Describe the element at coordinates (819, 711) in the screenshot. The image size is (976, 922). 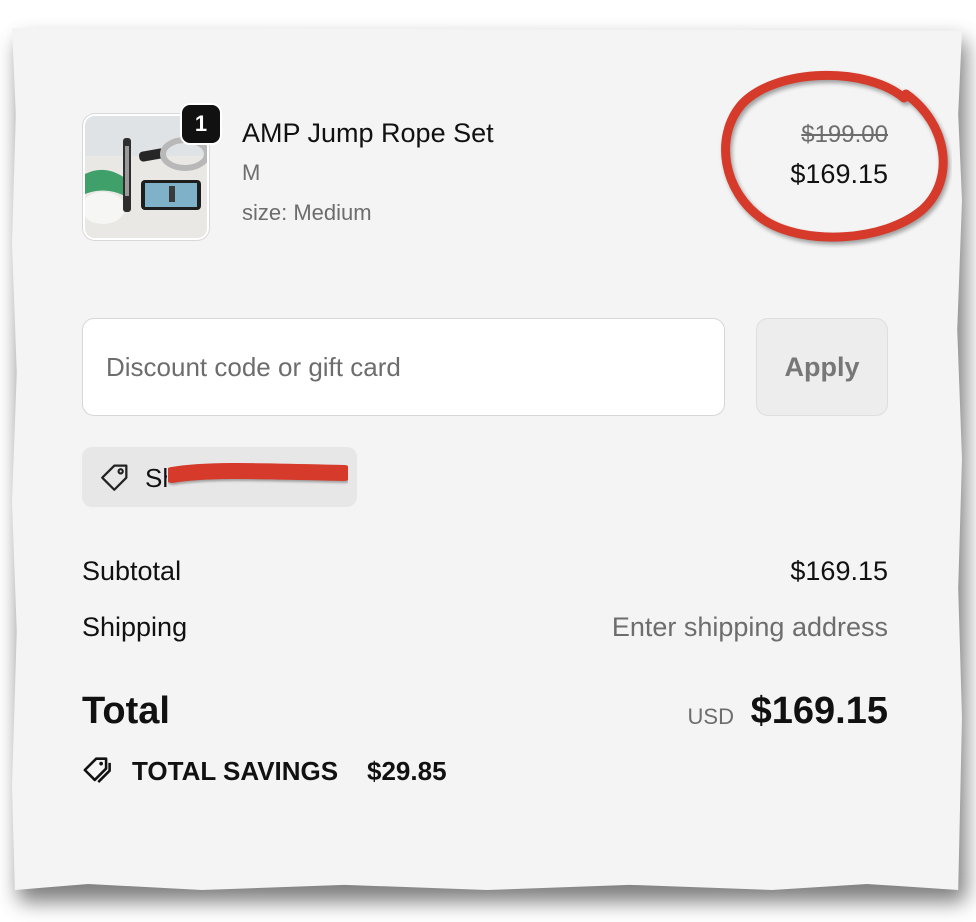
I see `total-value: $169.15` at that location.